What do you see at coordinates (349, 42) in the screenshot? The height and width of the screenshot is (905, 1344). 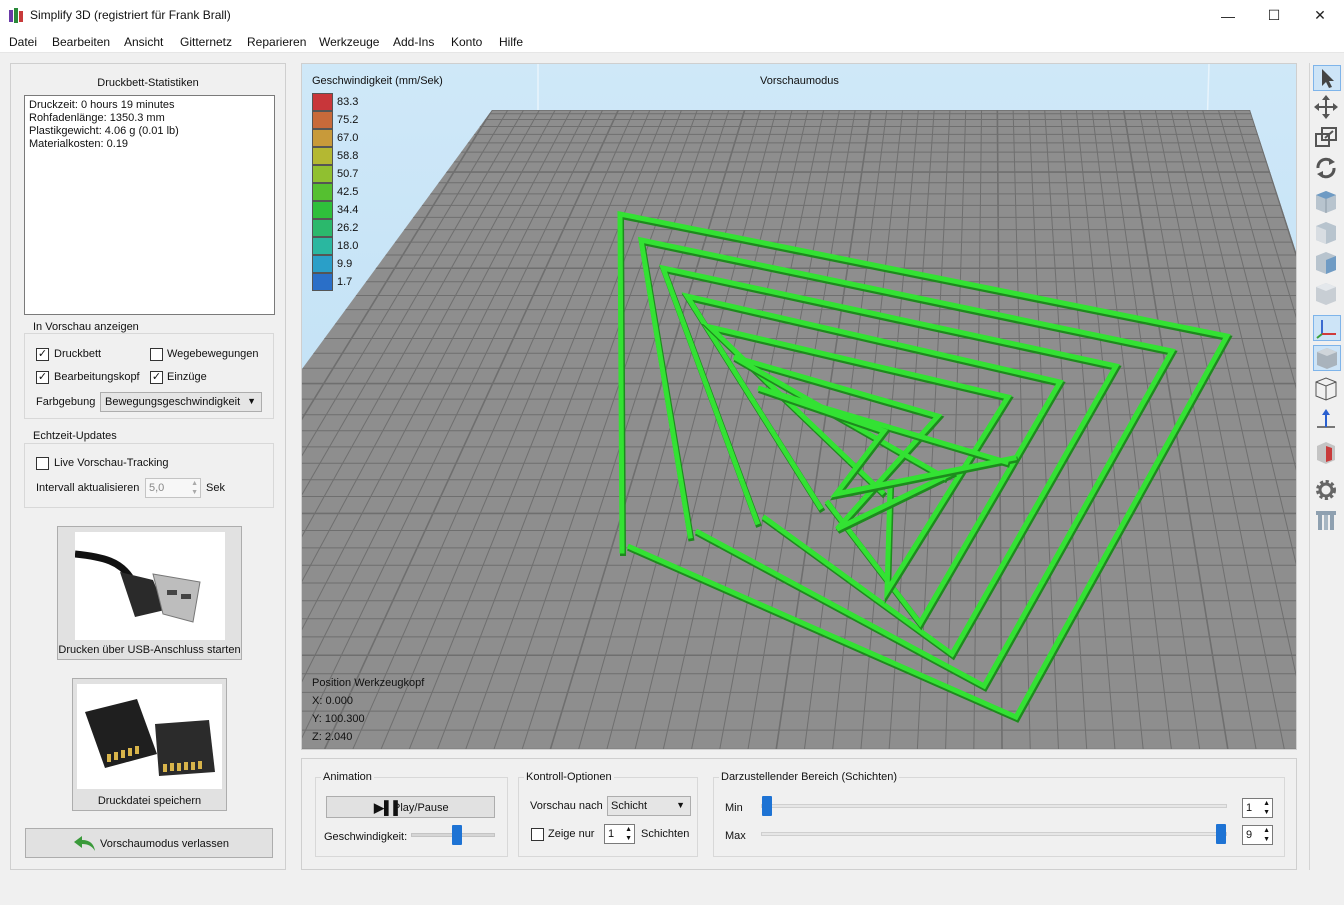 I see `menu-werkzeuge: Werkzeuge` at bounding box center [349, 42].